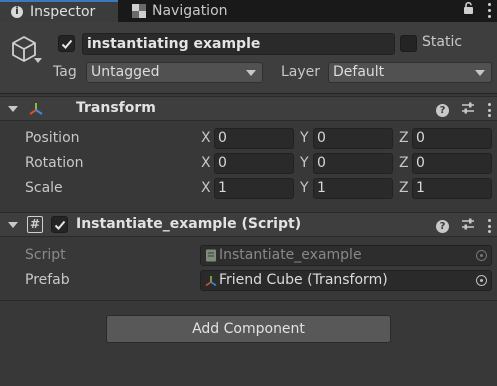  What do you see at coordinates (238, 44) in the screenshot?
I see `object-name-field: instantiating example` at bounding box center [238, 44].